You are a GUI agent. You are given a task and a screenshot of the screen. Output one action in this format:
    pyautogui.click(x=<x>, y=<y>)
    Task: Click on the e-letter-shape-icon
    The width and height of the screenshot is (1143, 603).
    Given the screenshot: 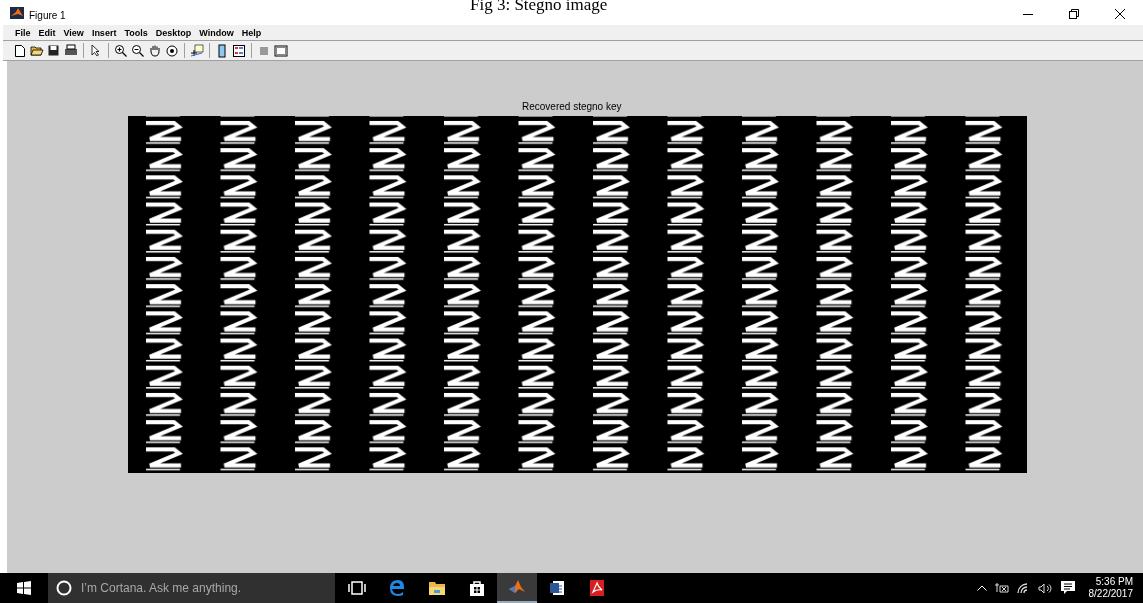 What is the action you would take?
    pyautogui.click(x=397, y=588)
    